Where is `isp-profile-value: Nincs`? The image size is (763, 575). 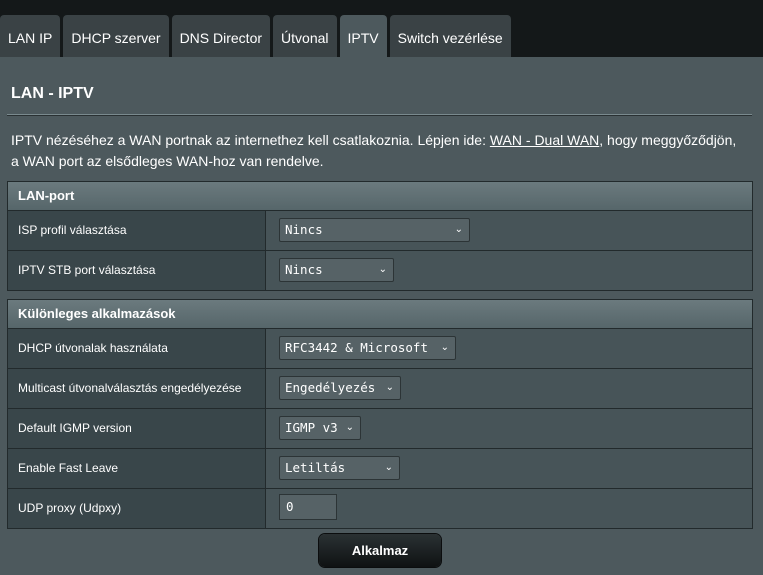 isp-profile-value: Nincs is located at coordinates (304, 229).